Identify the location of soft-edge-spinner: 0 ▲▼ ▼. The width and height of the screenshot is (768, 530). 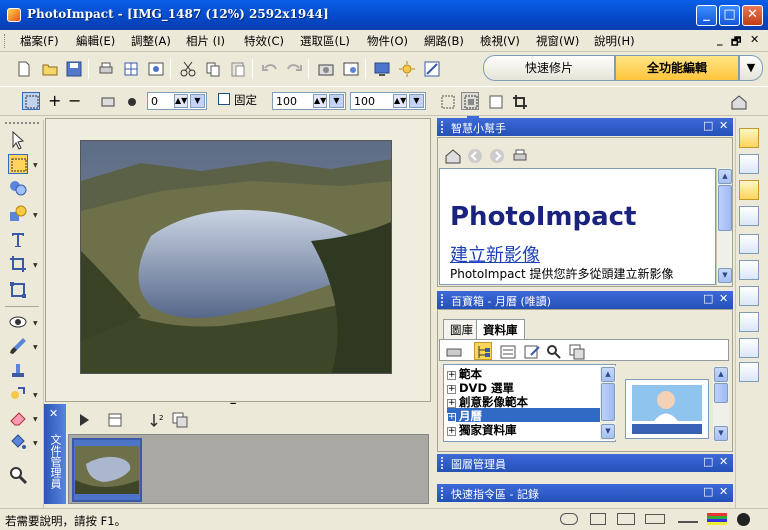
(177, 101).